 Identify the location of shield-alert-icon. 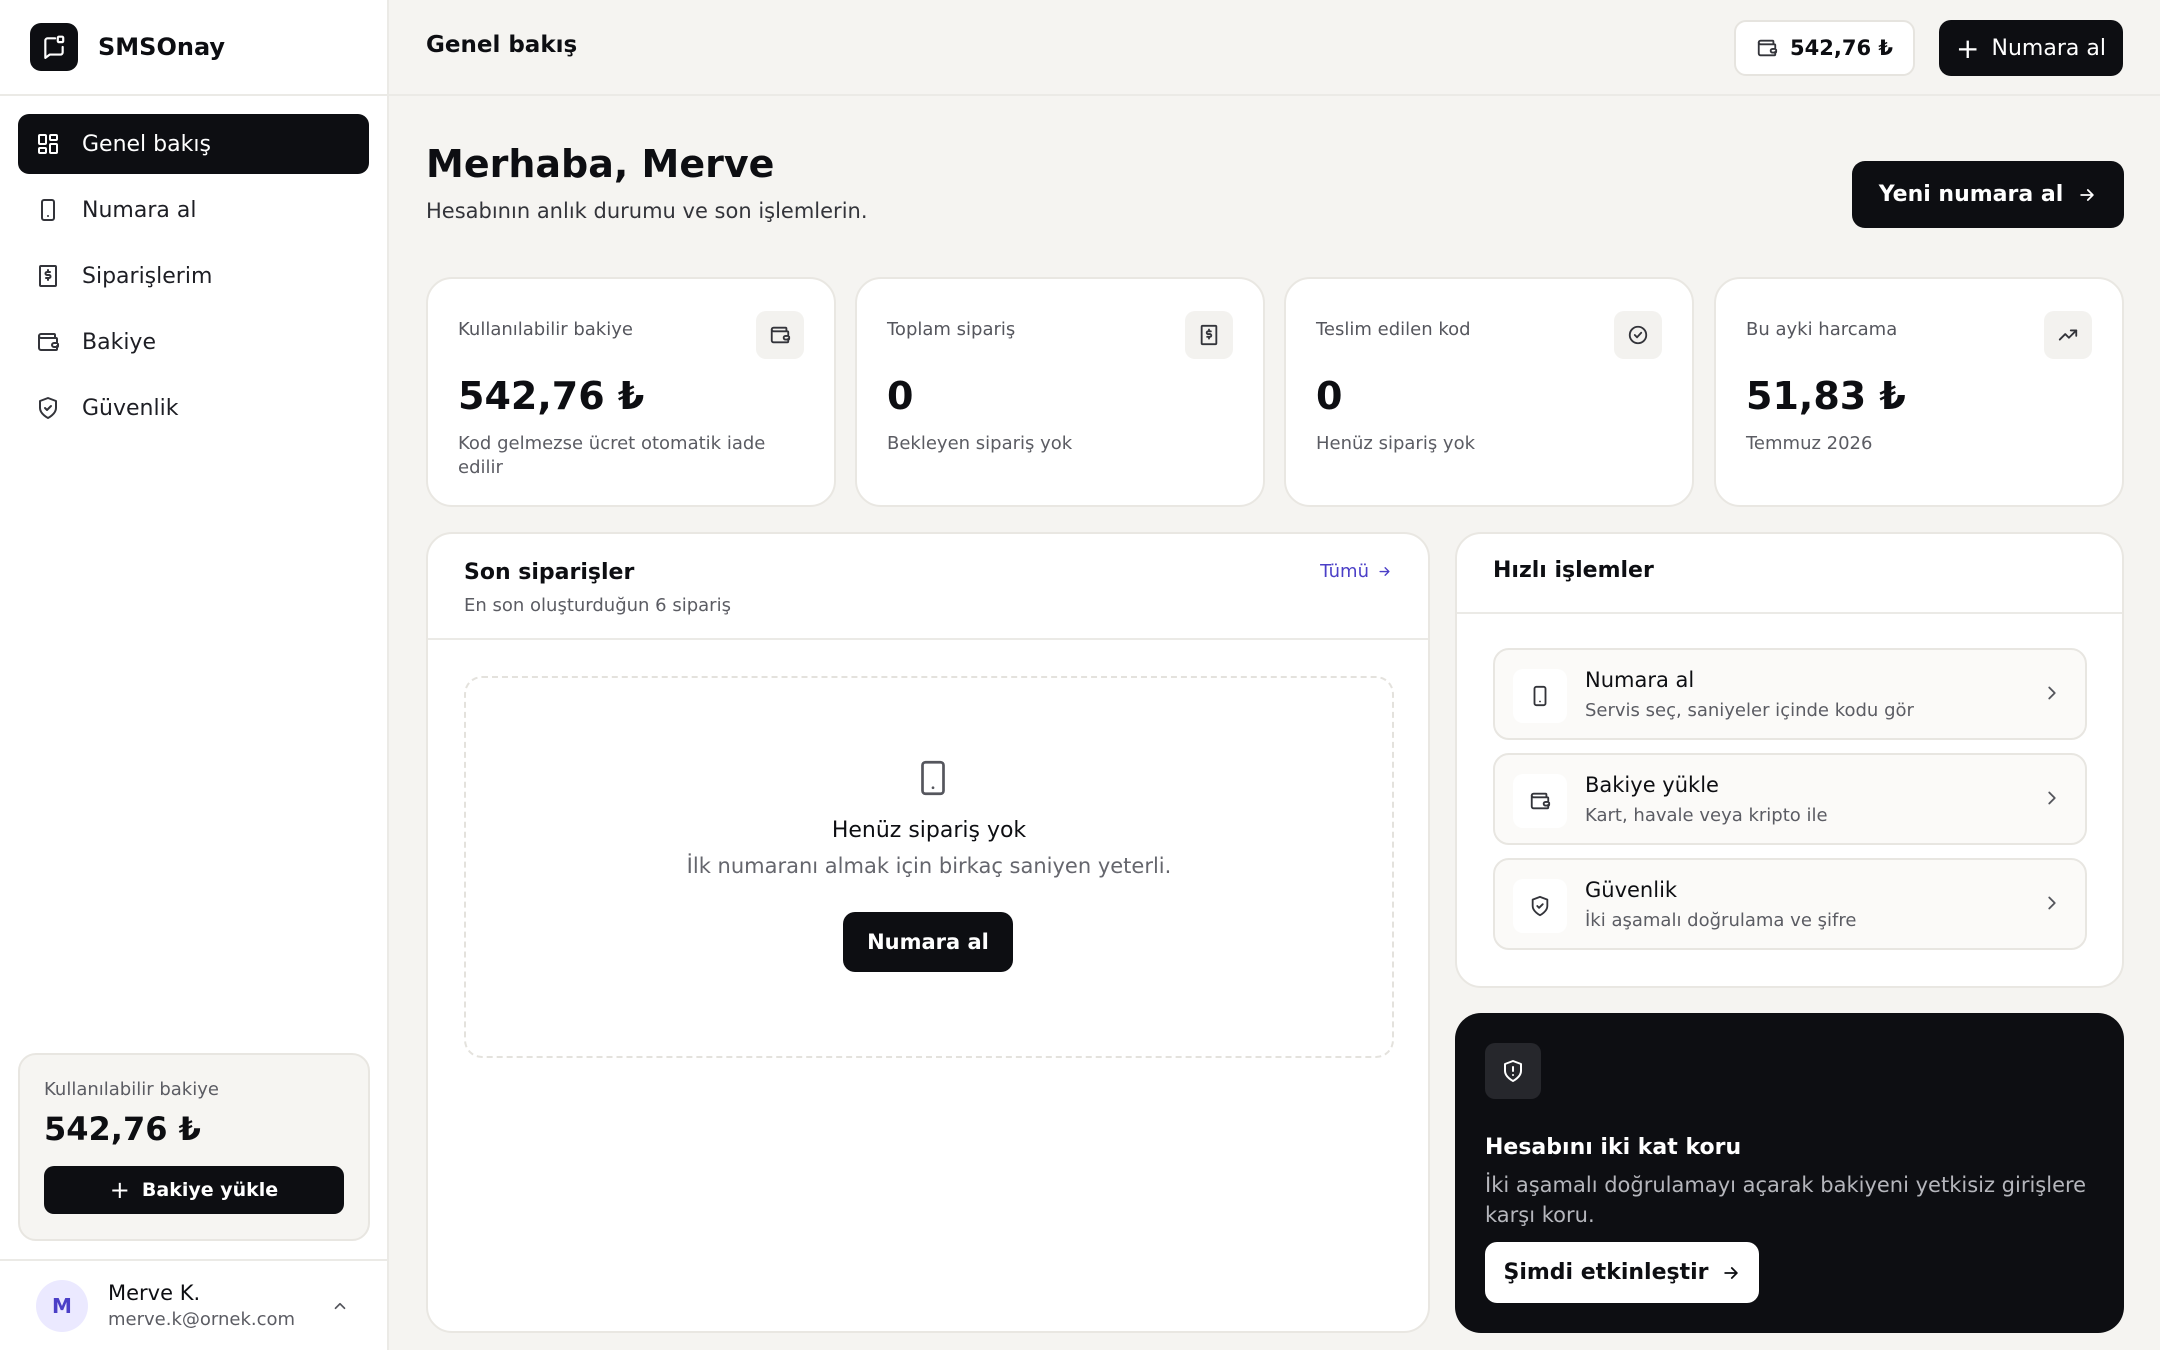
(1513, 1071).